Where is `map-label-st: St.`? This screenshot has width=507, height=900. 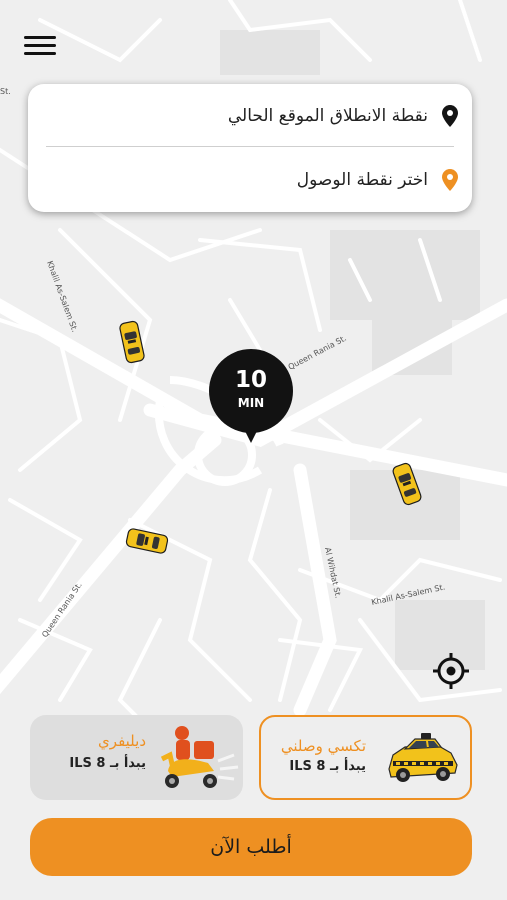
map-label-st: St. is located at coordinates (5, 91).